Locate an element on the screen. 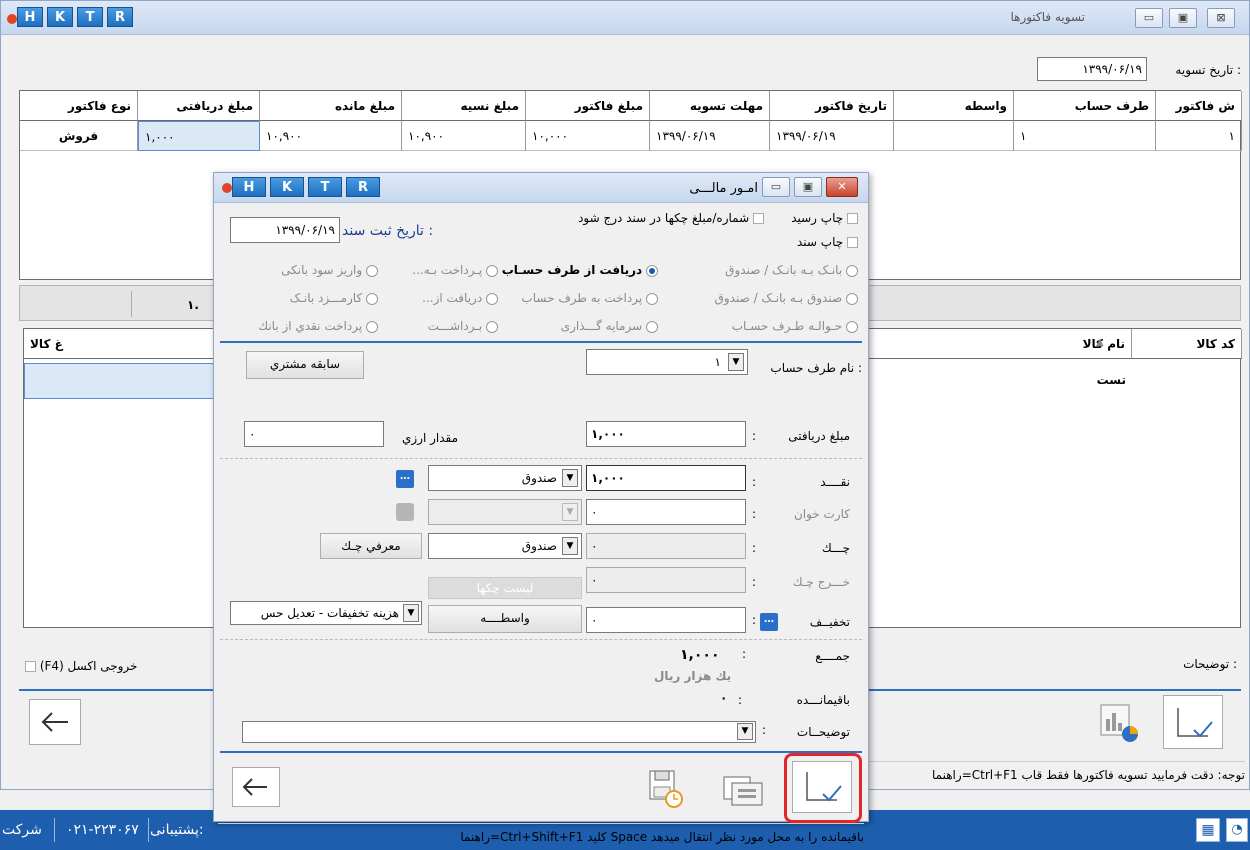 Image resolution: width=1250 pixels, height=850 pixels. main-minimize-button: ▭ is located at coordinates (1149, 18).